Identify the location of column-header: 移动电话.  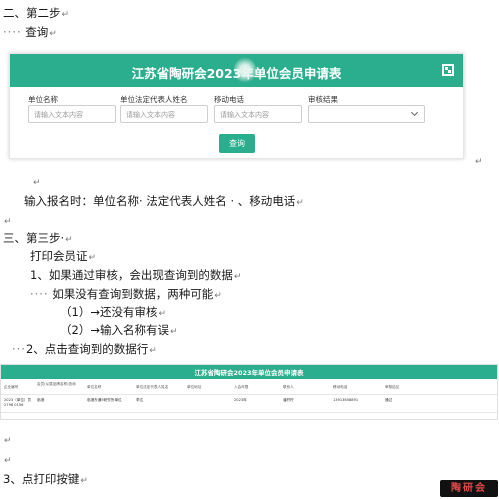
(340, 387).